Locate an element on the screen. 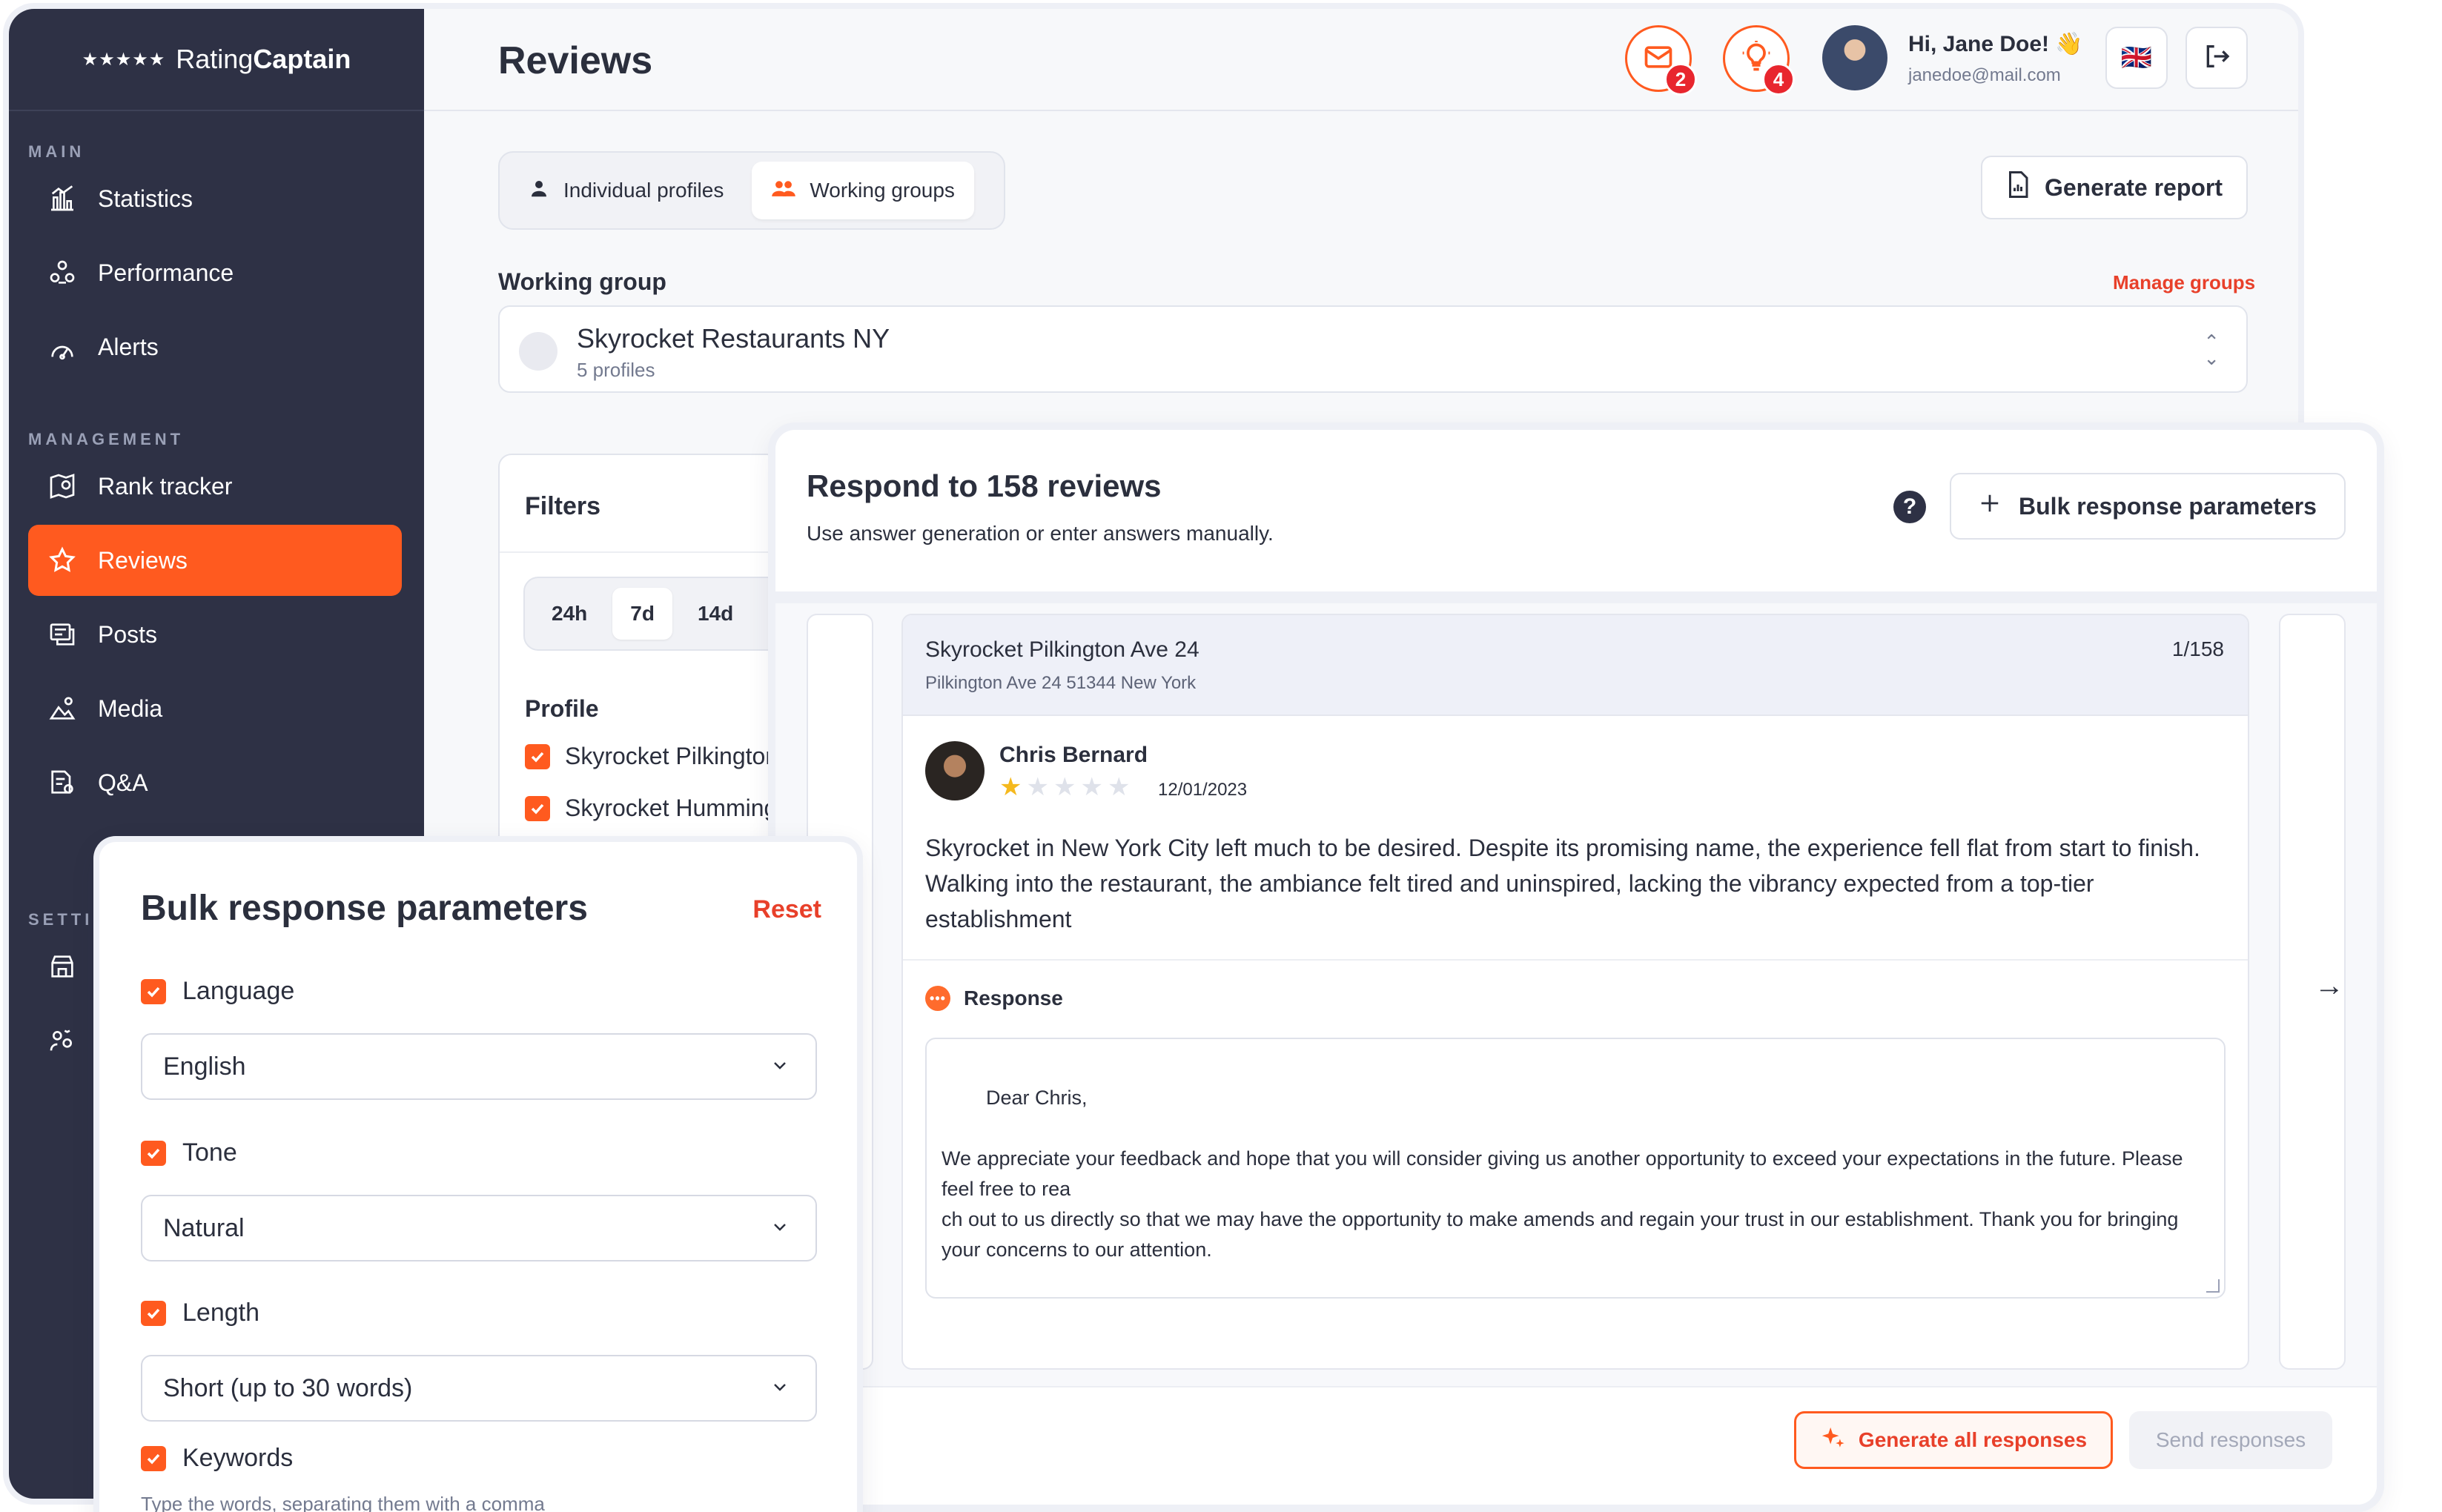  sidebar-item-label: Performance is located at coordinates (166, 272).